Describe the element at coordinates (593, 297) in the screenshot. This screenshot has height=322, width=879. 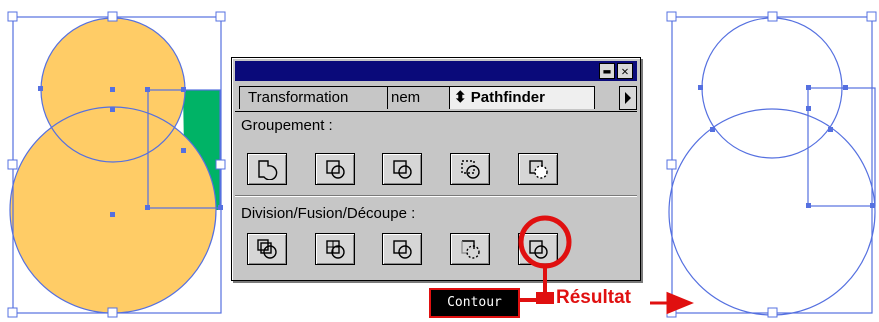
I see `result-label: Résultat` at that location.